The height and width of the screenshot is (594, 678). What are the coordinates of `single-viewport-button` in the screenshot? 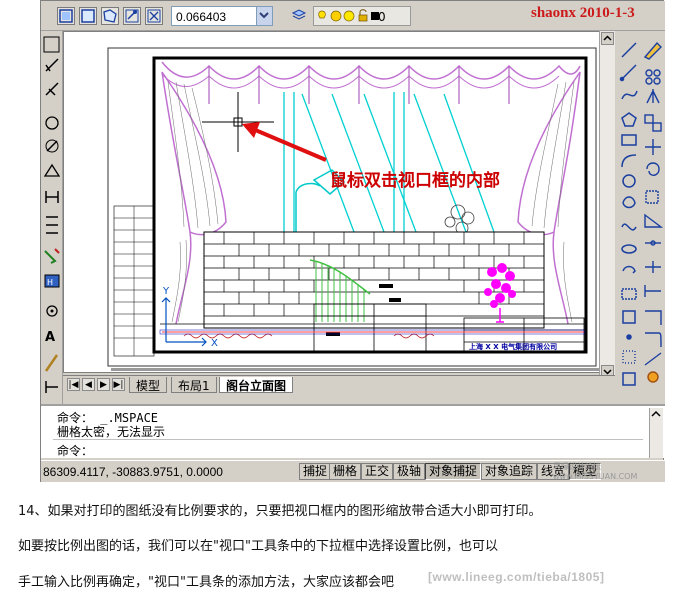 It's located at (88, 16).